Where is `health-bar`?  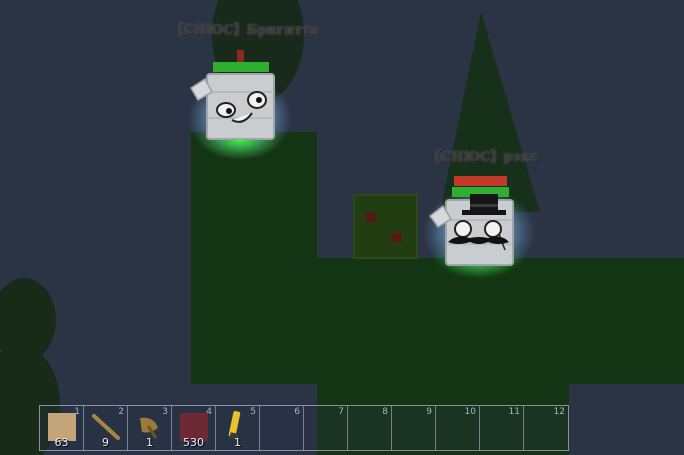
health-bar is located at coordinates (241, 67).